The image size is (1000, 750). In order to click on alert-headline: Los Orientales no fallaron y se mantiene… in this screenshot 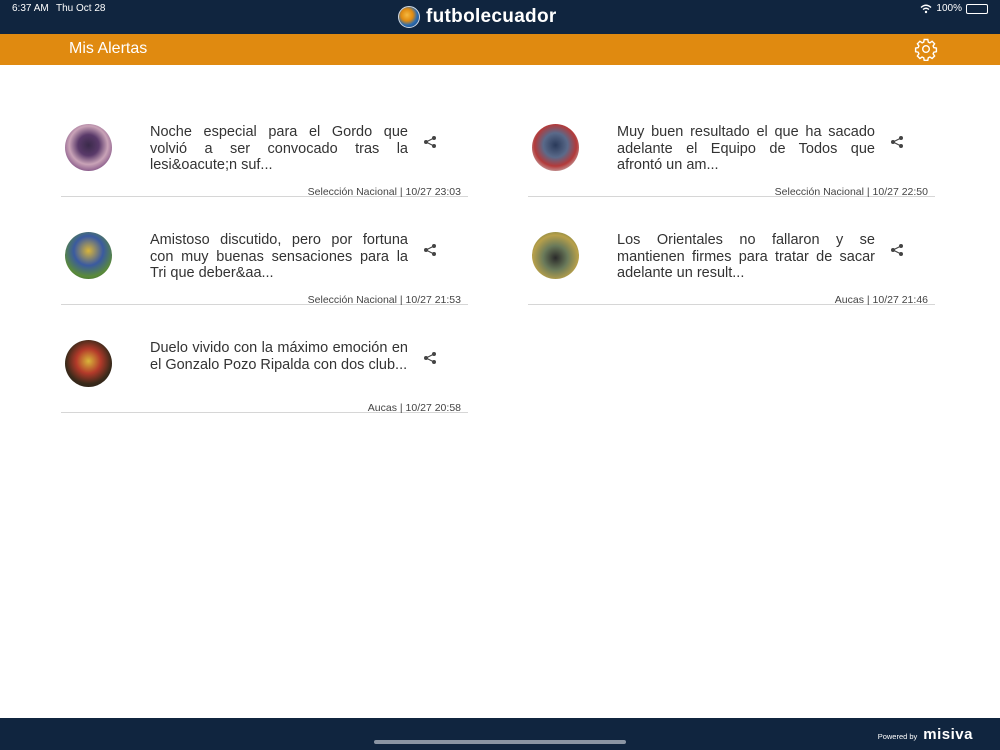, I will do `click(746, 256)`.